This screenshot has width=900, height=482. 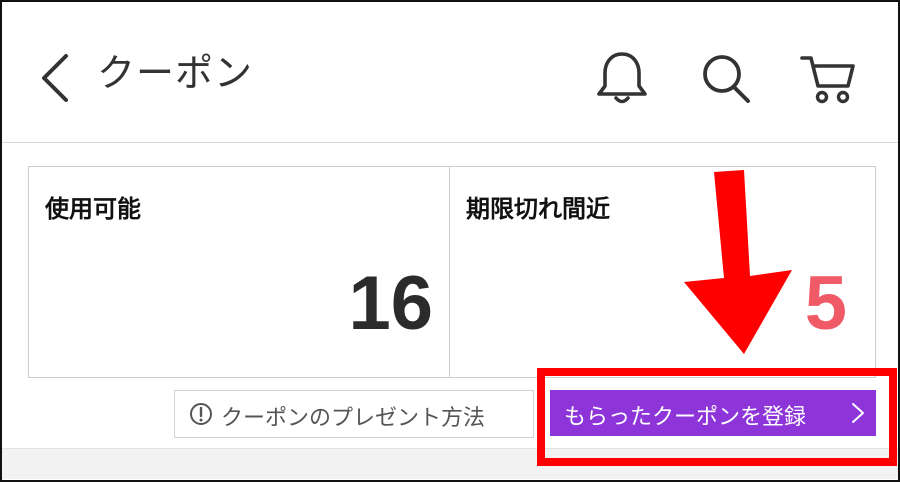 I want to click on howto-label: クーポンのプレゼント方法, so click(x=353, y=418).